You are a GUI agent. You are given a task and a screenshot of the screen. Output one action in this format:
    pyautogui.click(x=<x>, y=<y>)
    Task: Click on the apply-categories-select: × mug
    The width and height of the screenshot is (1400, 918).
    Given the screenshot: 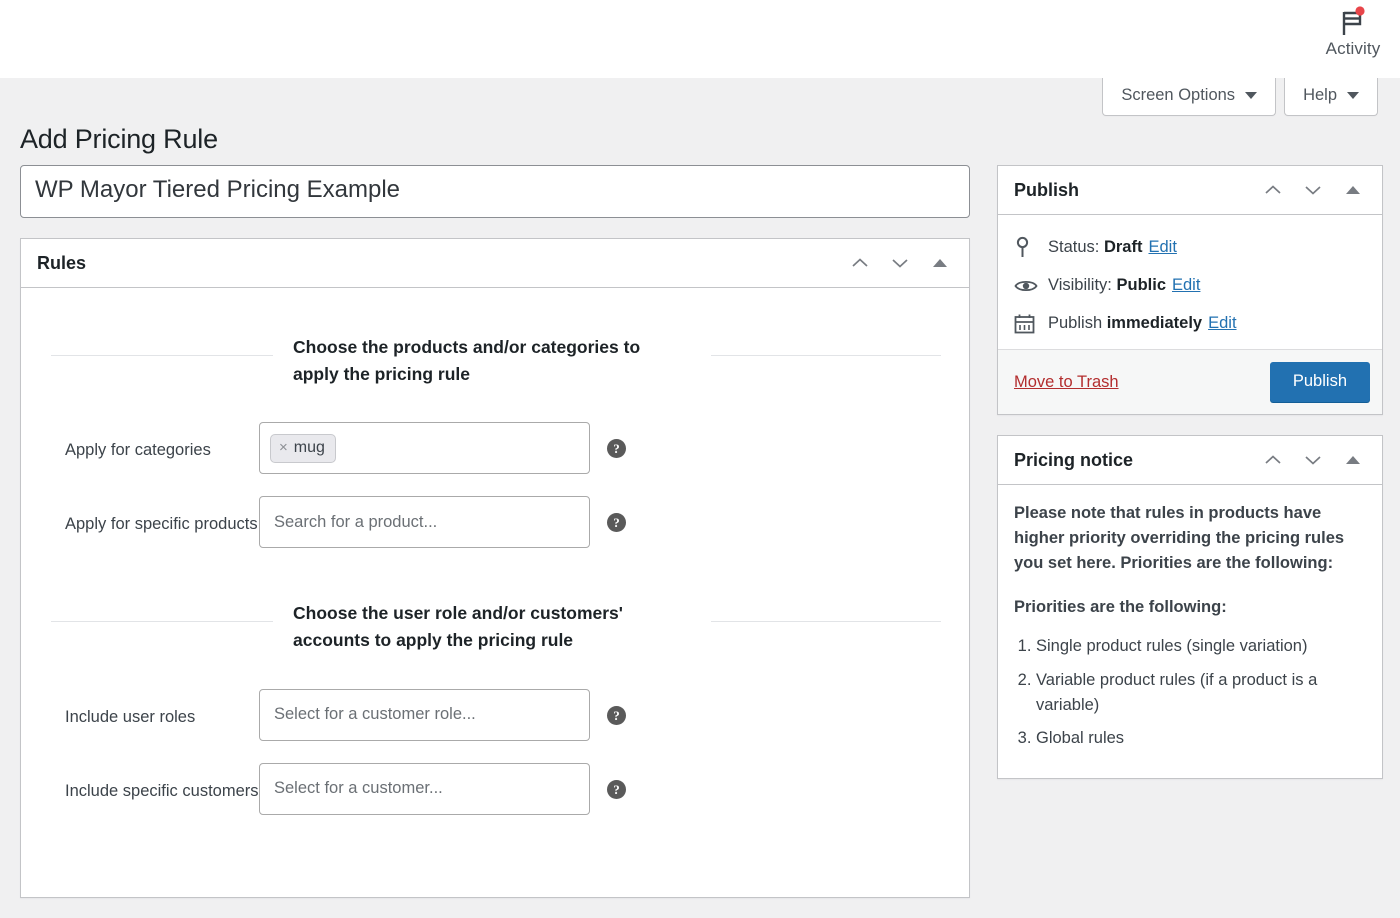 What is the action you would take?
    pyautogui.click(x=424, y=448)
    